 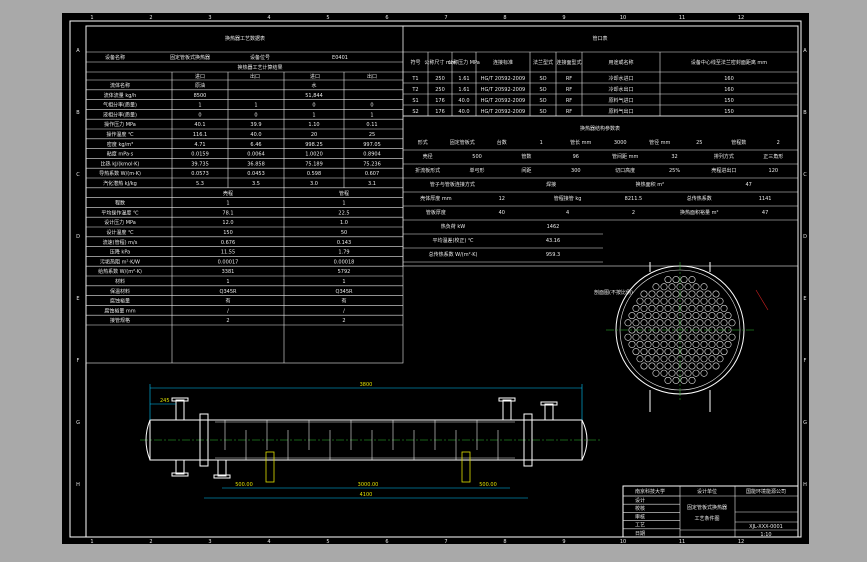 What do you see at coordinates (190, 57) in the screenshot?
I see `pt-h1: 固定管板式换热器` at bounding box center [190, 57].